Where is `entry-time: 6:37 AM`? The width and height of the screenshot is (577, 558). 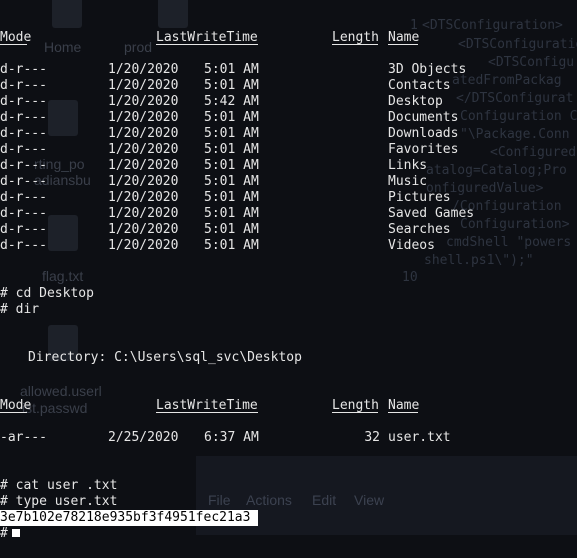 entry-time: 6:37 AM is located at coordinates (231, 437).